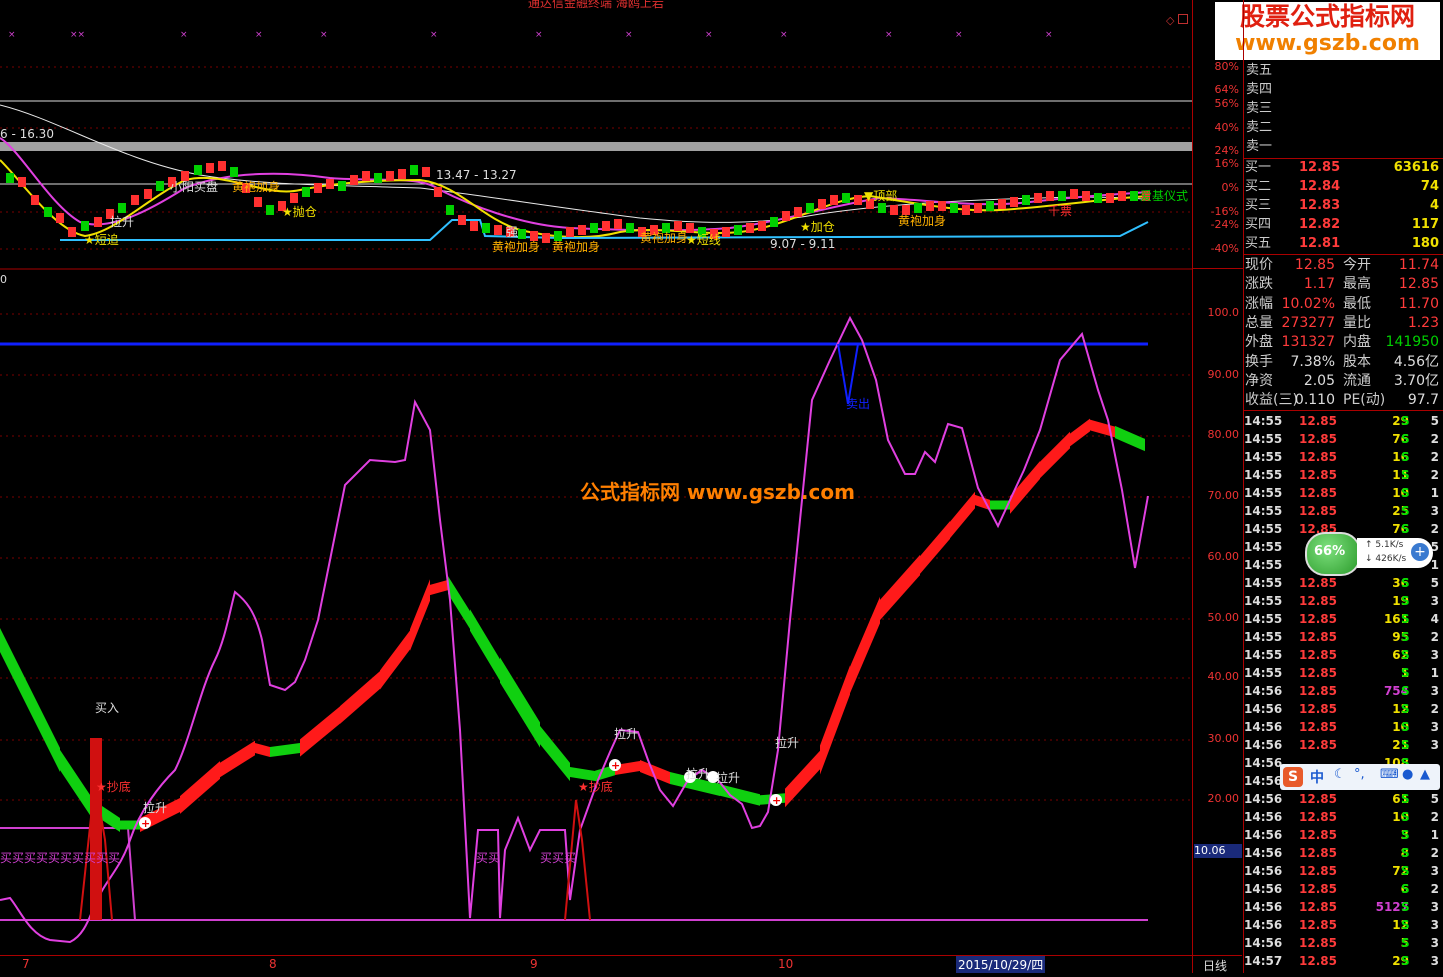  Describe the element at coordinates (1259, 146) in the screenshot. I see `ask-row: 卖一` at that location.